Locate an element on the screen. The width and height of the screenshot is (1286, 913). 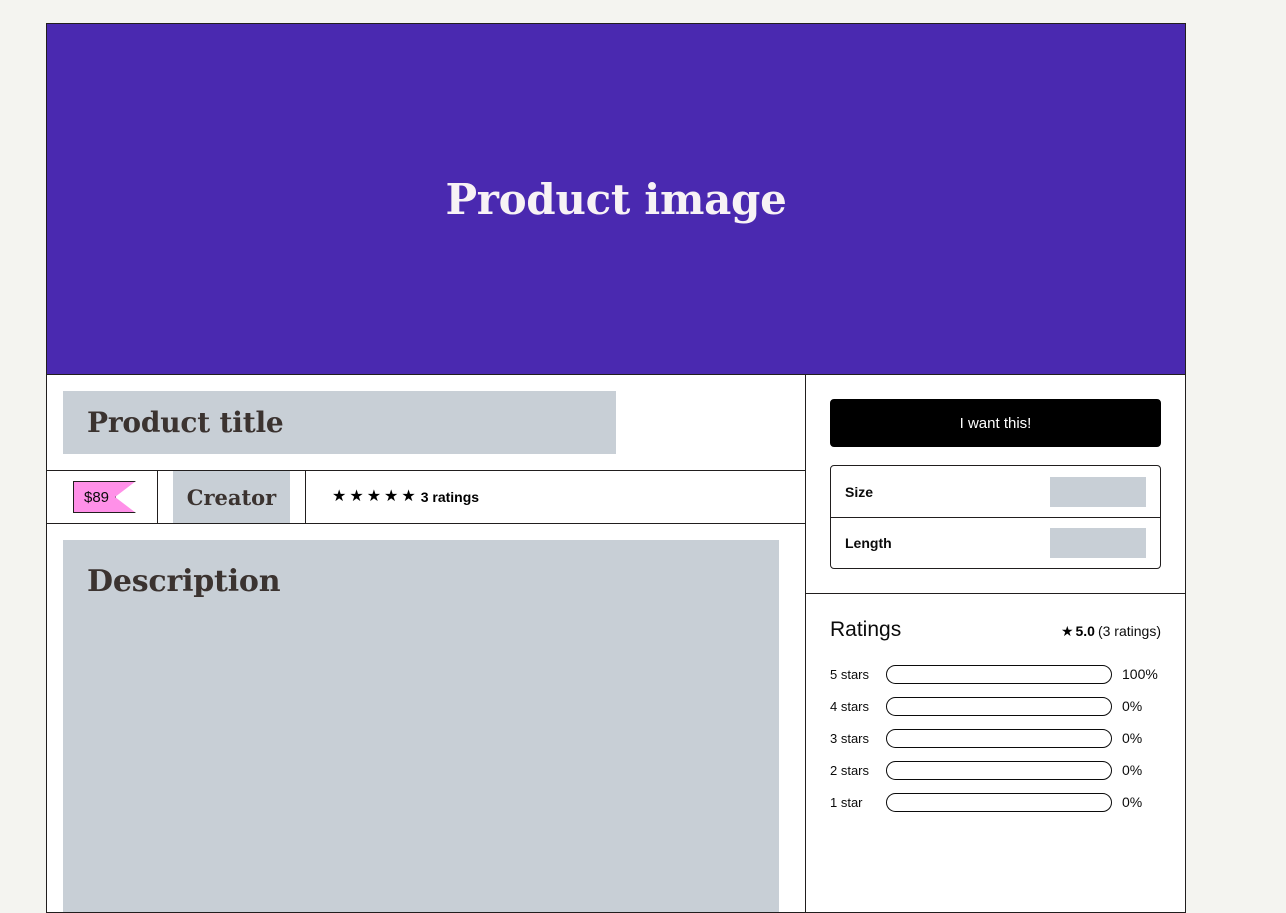
histogram-row: 4 stars 0% is located at coordinates (995, 706).